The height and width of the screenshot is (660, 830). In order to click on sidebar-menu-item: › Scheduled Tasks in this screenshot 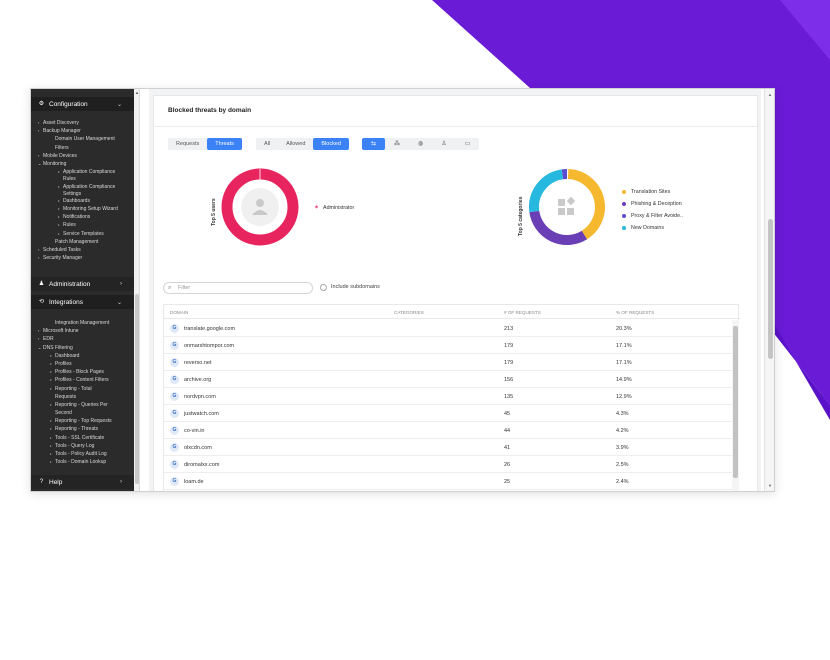, I will do `click(82, 250)`.